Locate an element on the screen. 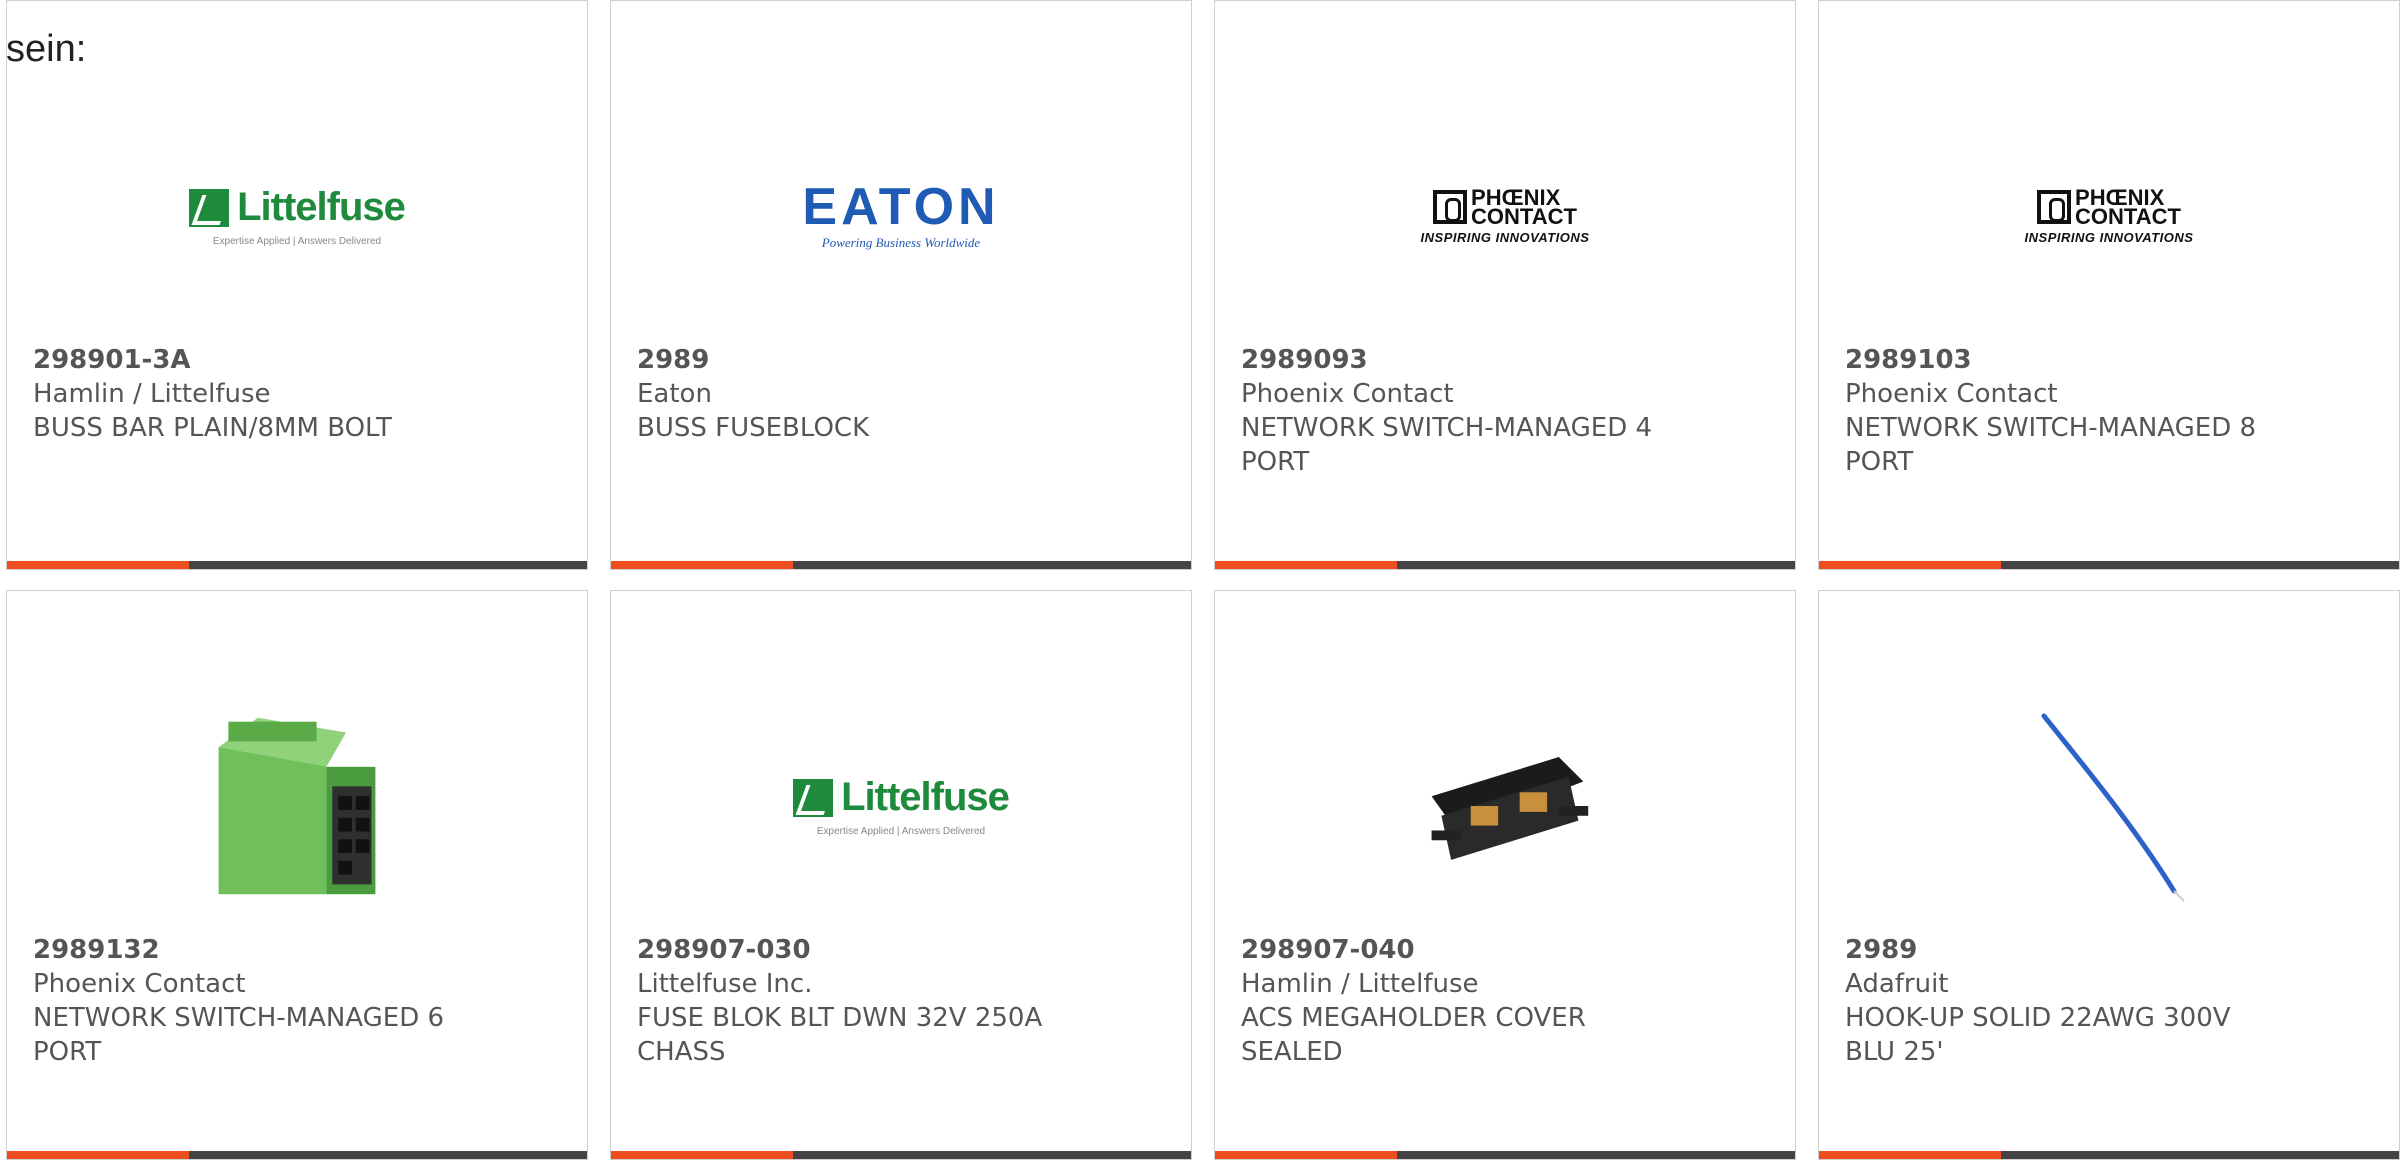 The width and height of the screenshot is (2400, 1160). part-number: 298907-030 is located at coordinates (914, 950).